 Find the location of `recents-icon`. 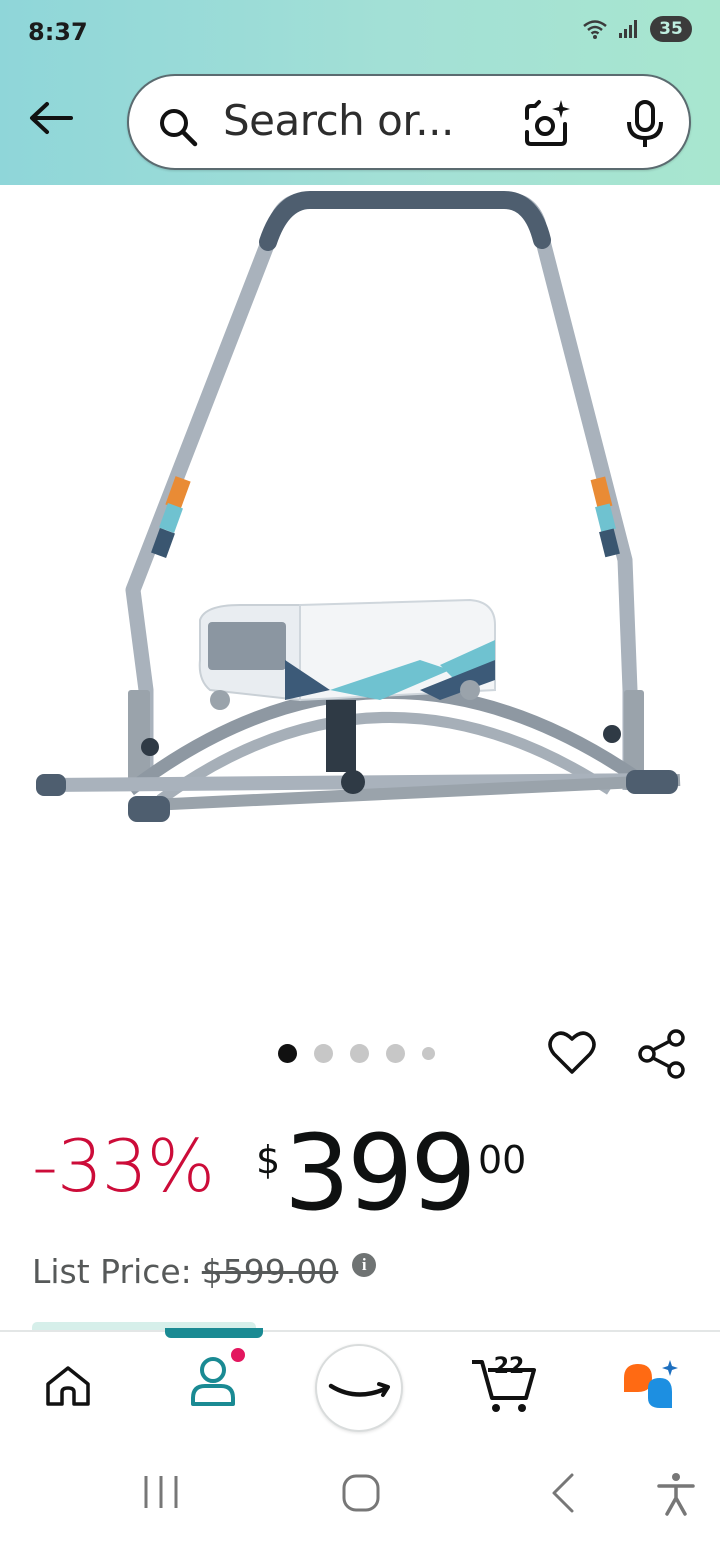

recents-icon is located at coordinates (161, 1492).